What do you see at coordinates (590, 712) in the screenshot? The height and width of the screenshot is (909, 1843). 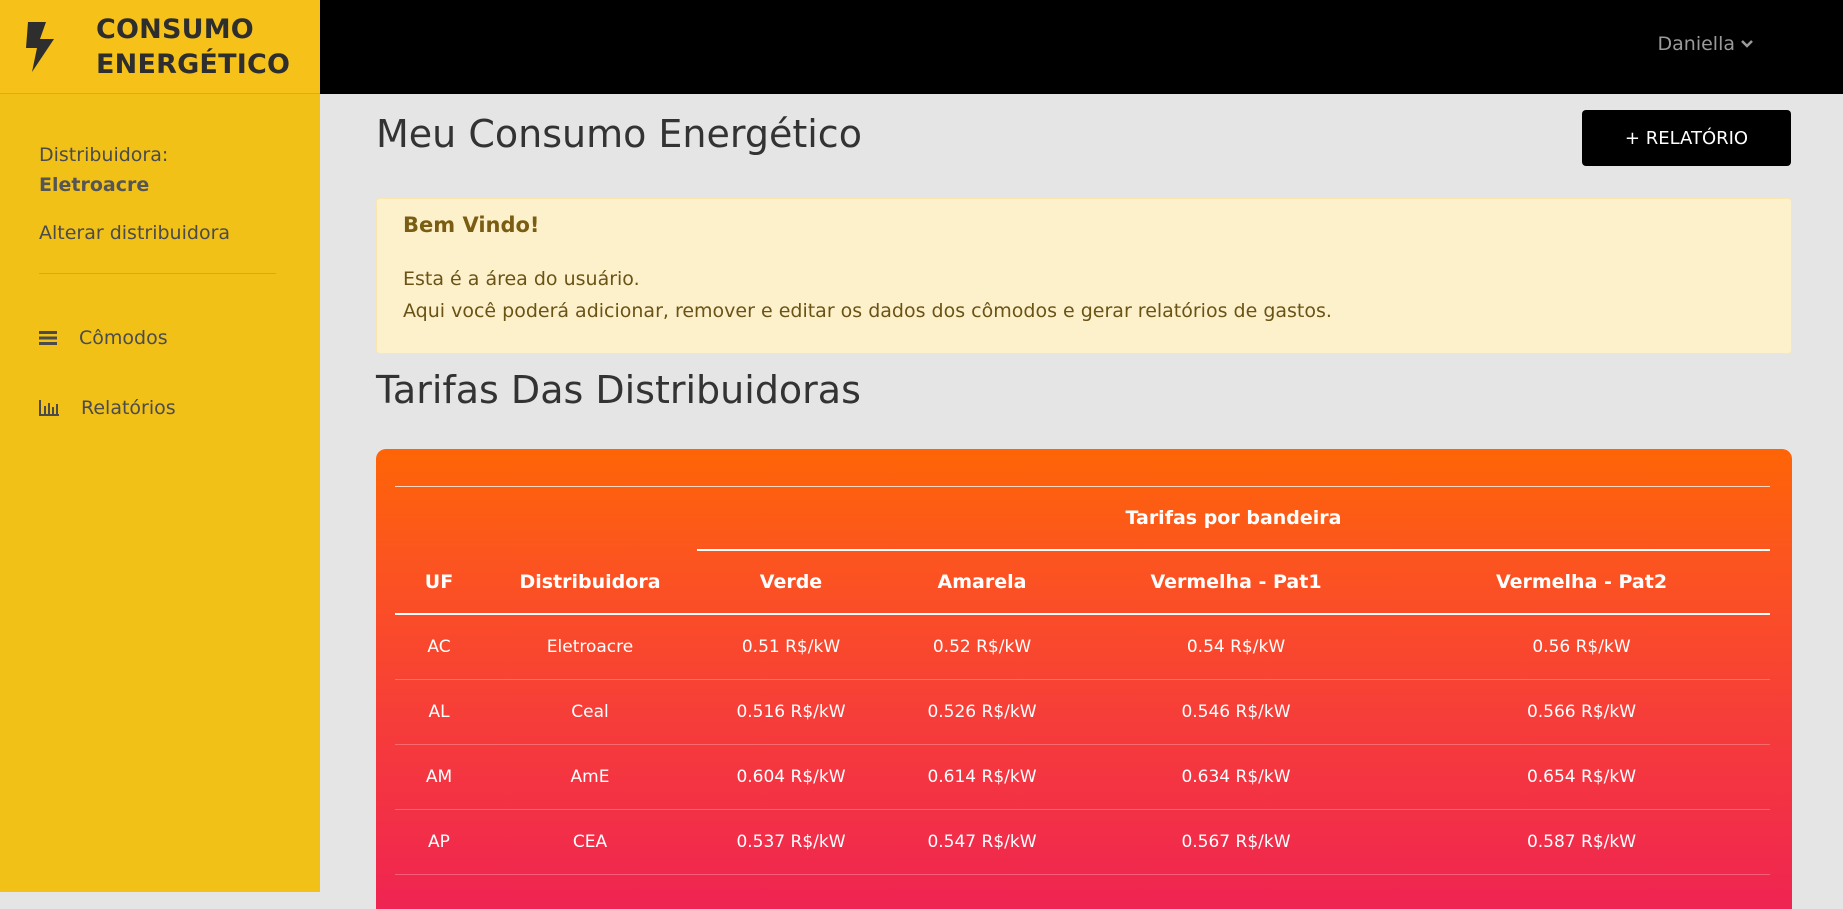 I see `table-cell: Ceal` at bounding box center [590, 712].